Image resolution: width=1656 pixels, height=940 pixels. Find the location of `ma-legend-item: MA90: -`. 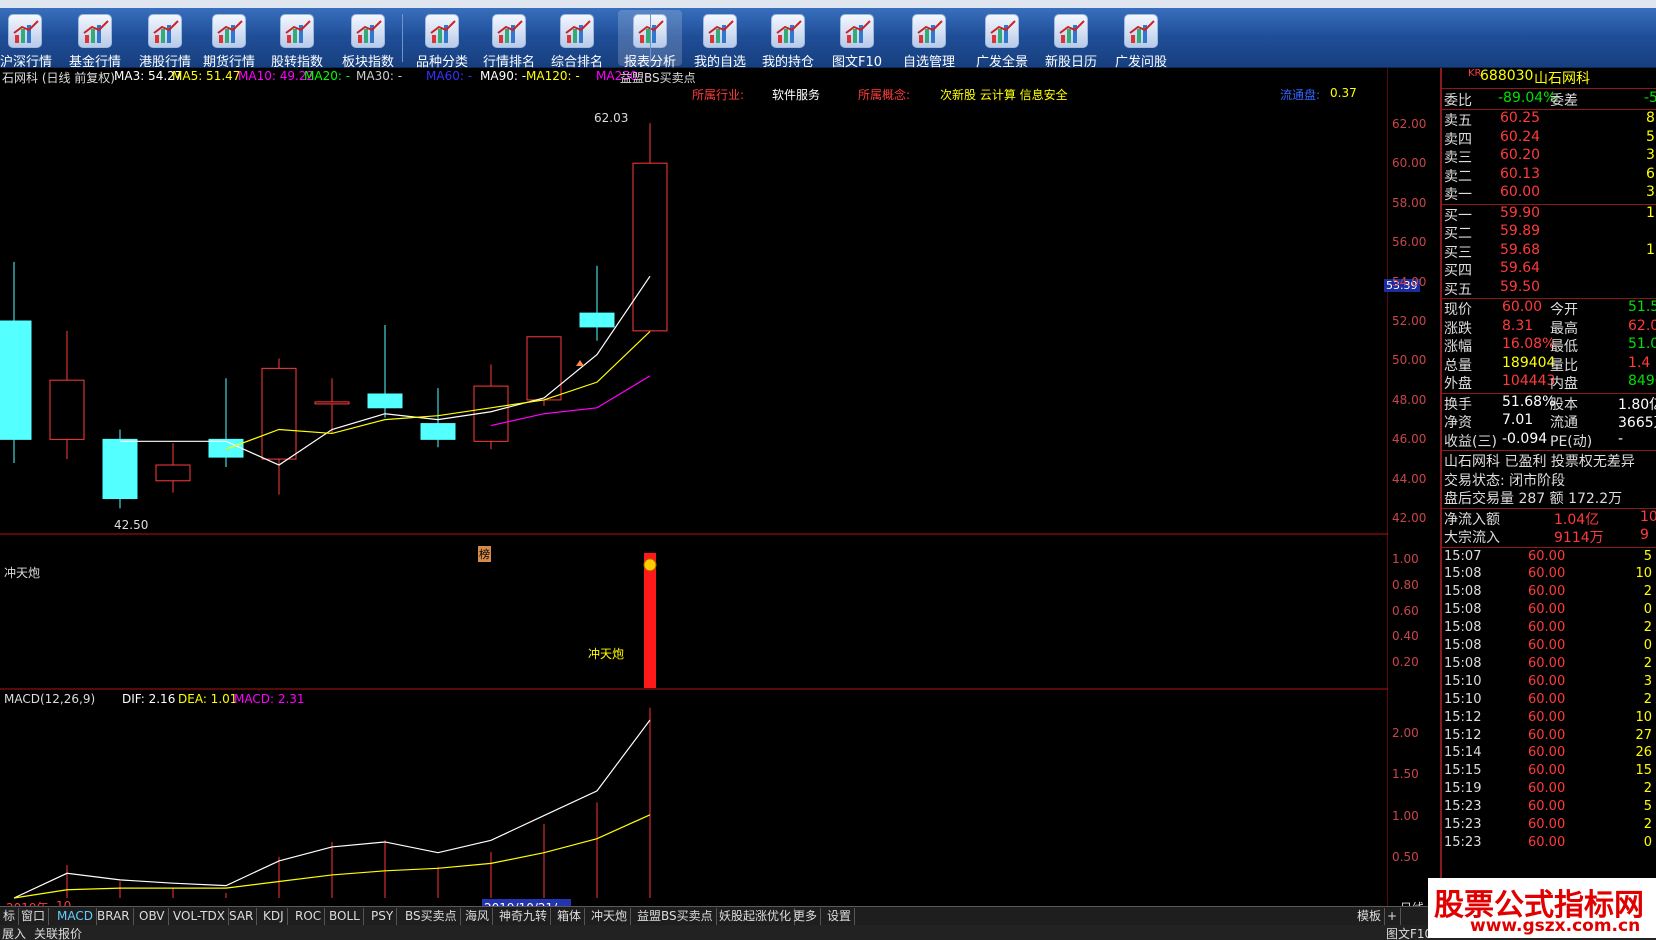

ma-legend-item: MA90: - is located at coordinates (503, 76).